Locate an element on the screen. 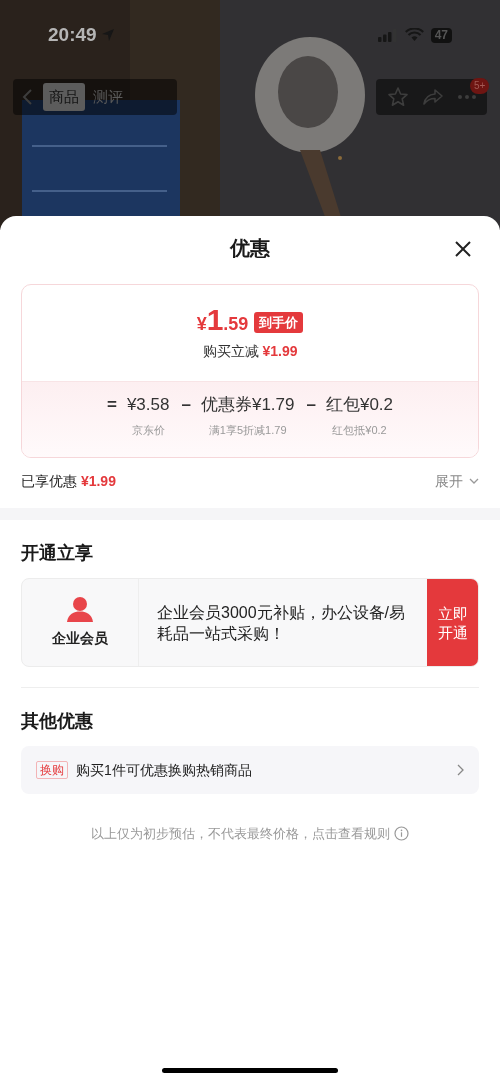 This screenshot has width=500, height=1083. wifi-icon is located at coordinates (414, 35).